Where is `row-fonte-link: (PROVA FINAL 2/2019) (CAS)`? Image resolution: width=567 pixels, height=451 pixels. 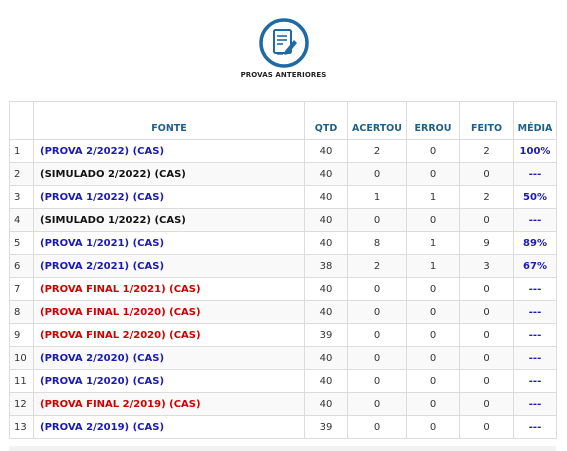
row-fonte-link: (PROVA FINAL 2/2019) (CAS) is located at coordinates (169, 404).